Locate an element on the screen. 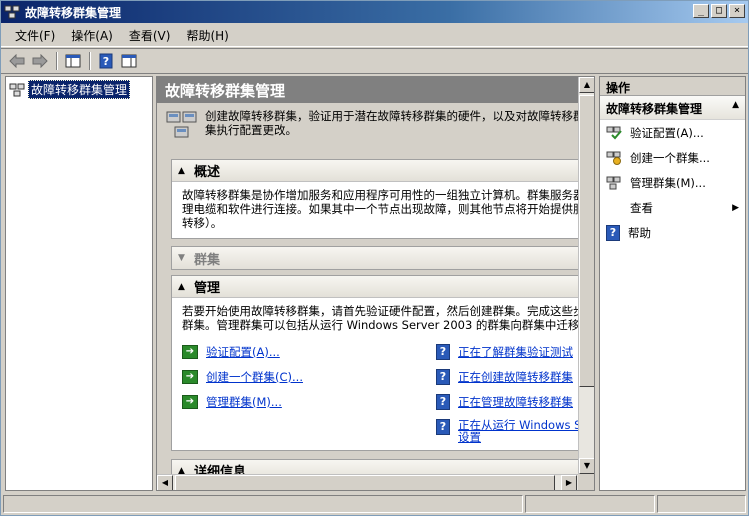 The image size is (749, 516). close-button: × is located at coordinates (737, 11).